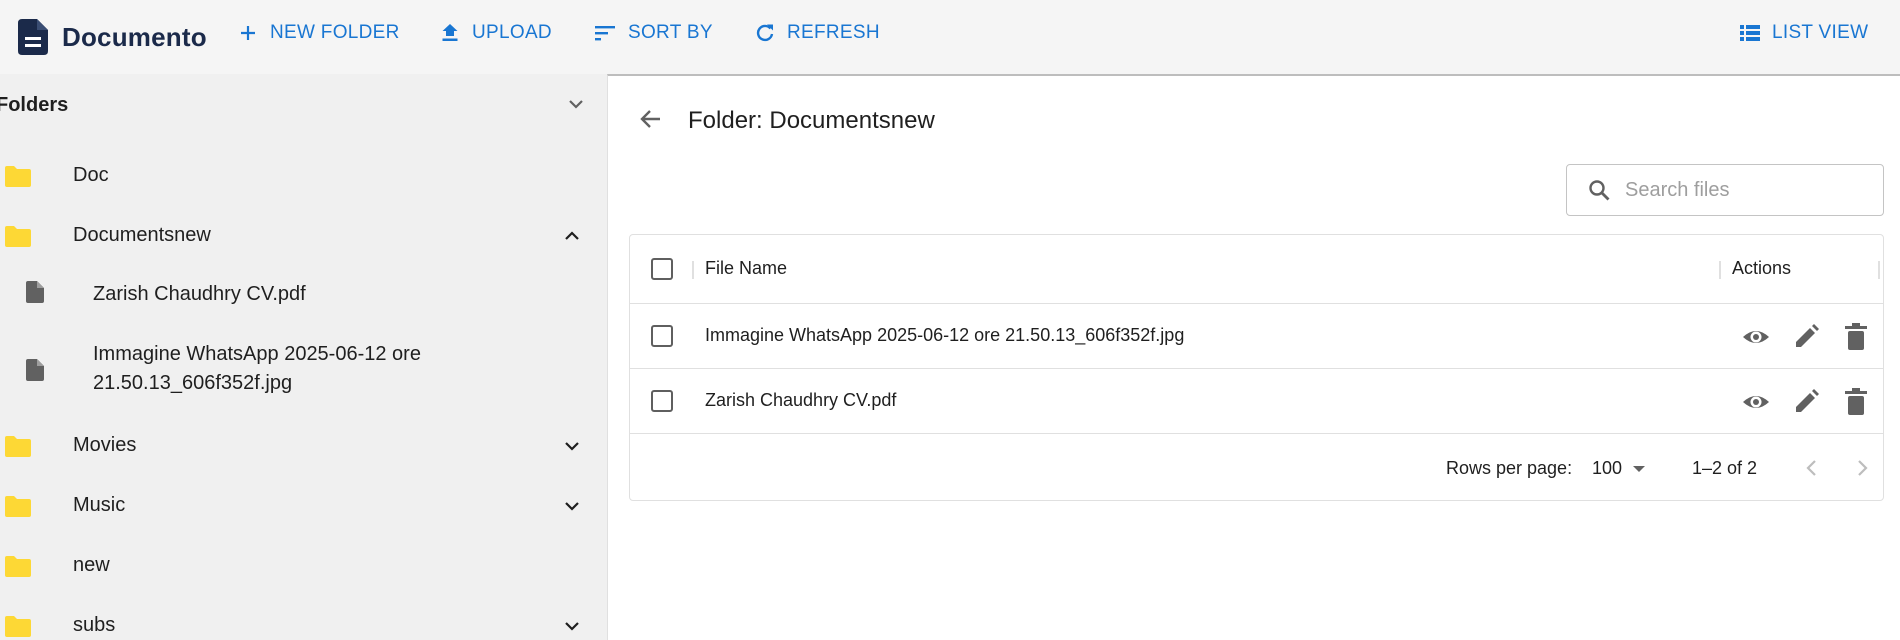 The width and height of the screenshot is (1900, 640). Describe the element at coordinates (456, 33) in the screenshot. I see `upload-icon` at that location.